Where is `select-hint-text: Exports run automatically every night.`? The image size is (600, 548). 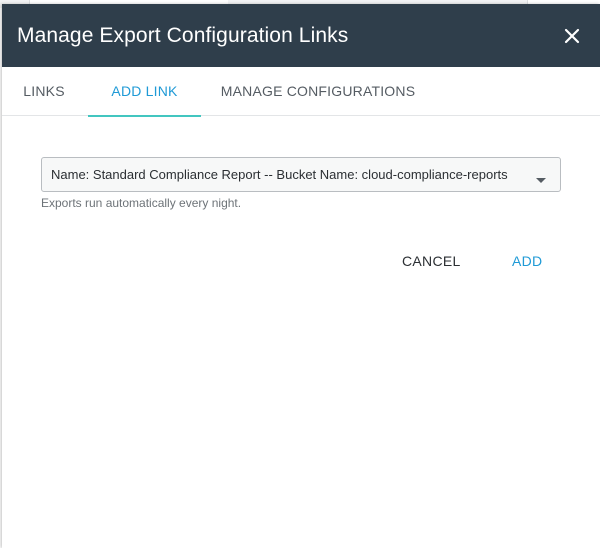 select-hint-text: Exports run automatically every night. is located at coordinates (141, 203).